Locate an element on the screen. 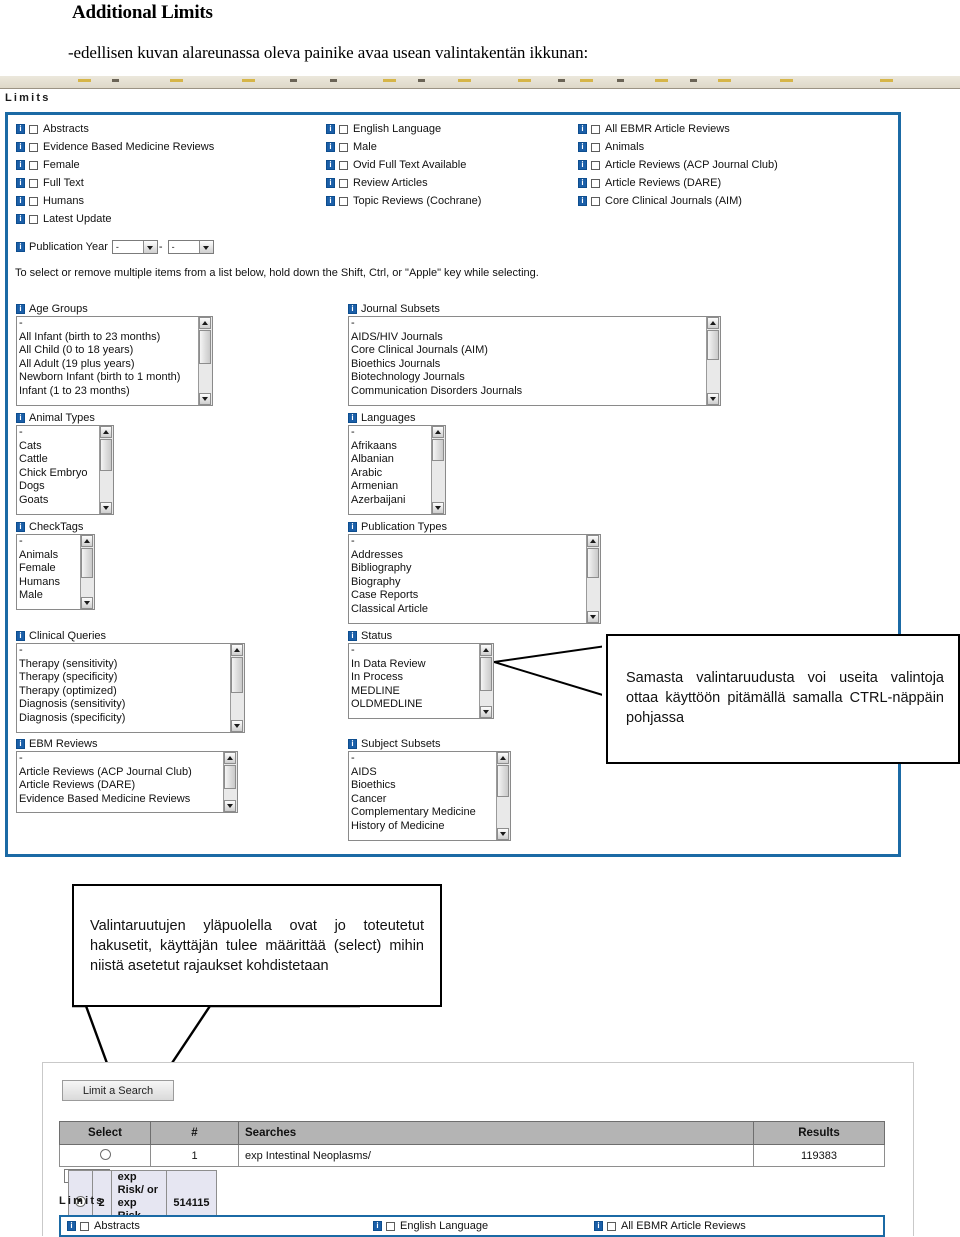 The width and height of the screenshot is (960, 1237). list-option: Therapy (specificity) is located at coordinates (125, 678).